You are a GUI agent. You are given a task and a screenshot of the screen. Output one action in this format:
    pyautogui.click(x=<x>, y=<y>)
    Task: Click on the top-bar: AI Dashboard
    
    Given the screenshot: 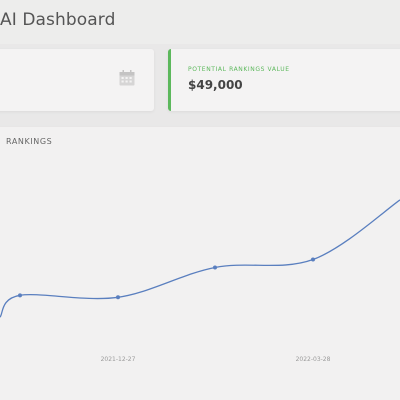 What is the action you would take?
    pyautogui.click(x=200, y=22)
    